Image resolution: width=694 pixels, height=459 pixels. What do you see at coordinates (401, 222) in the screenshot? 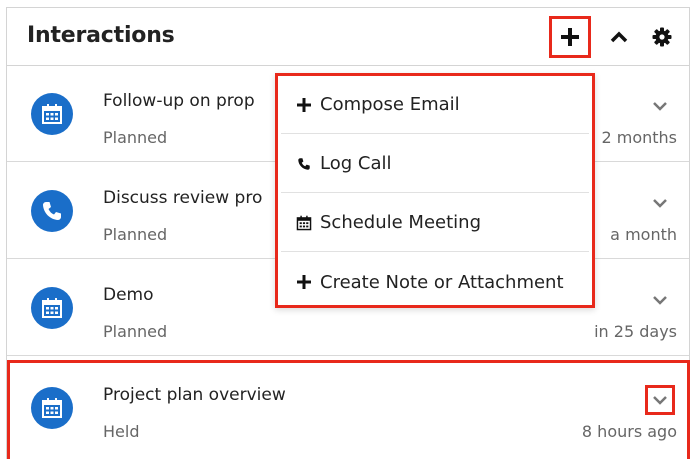
I see `menu-item-label: Schedule Meeting` at bounding box center [401, 222].